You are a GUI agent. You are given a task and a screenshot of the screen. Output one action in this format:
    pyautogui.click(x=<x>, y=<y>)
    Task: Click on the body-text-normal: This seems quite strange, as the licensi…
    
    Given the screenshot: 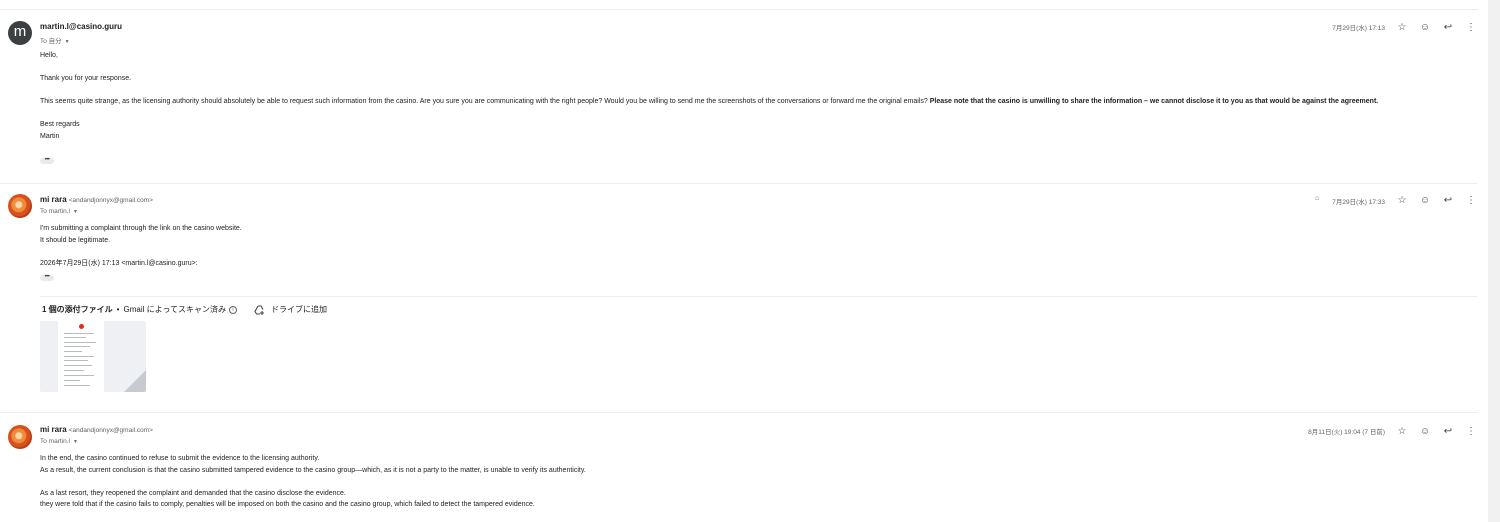 What is the action you would take?
    pyautogui.click(x=485, y=101)
    